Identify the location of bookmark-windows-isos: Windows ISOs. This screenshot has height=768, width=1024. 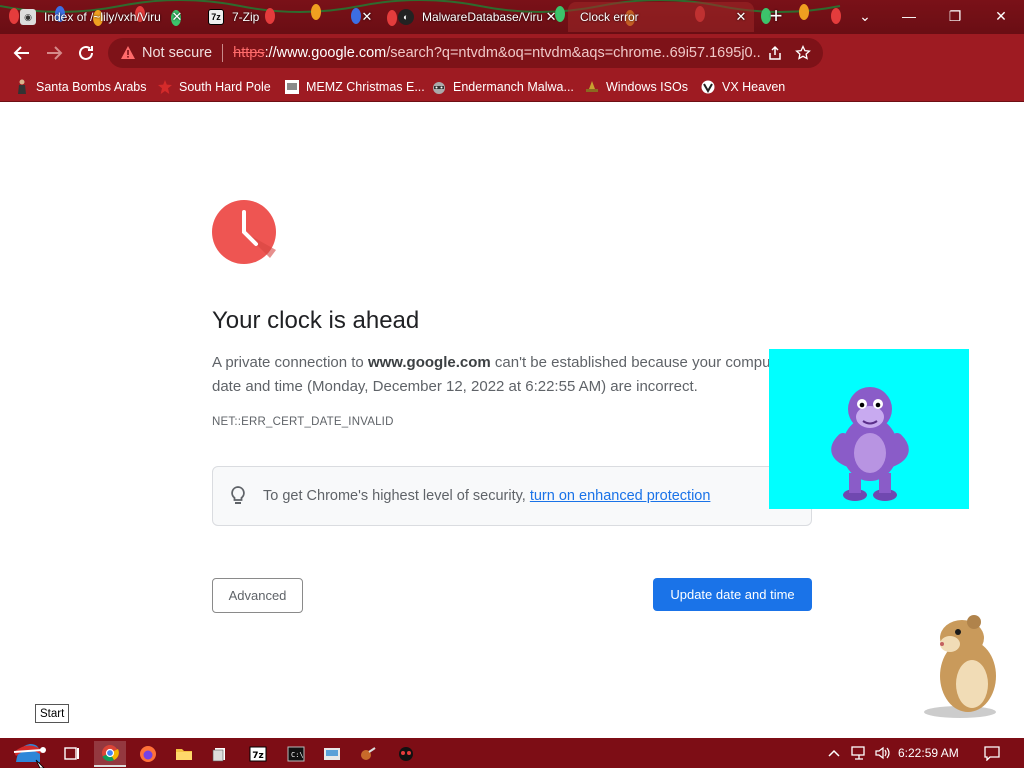
(636, 87).